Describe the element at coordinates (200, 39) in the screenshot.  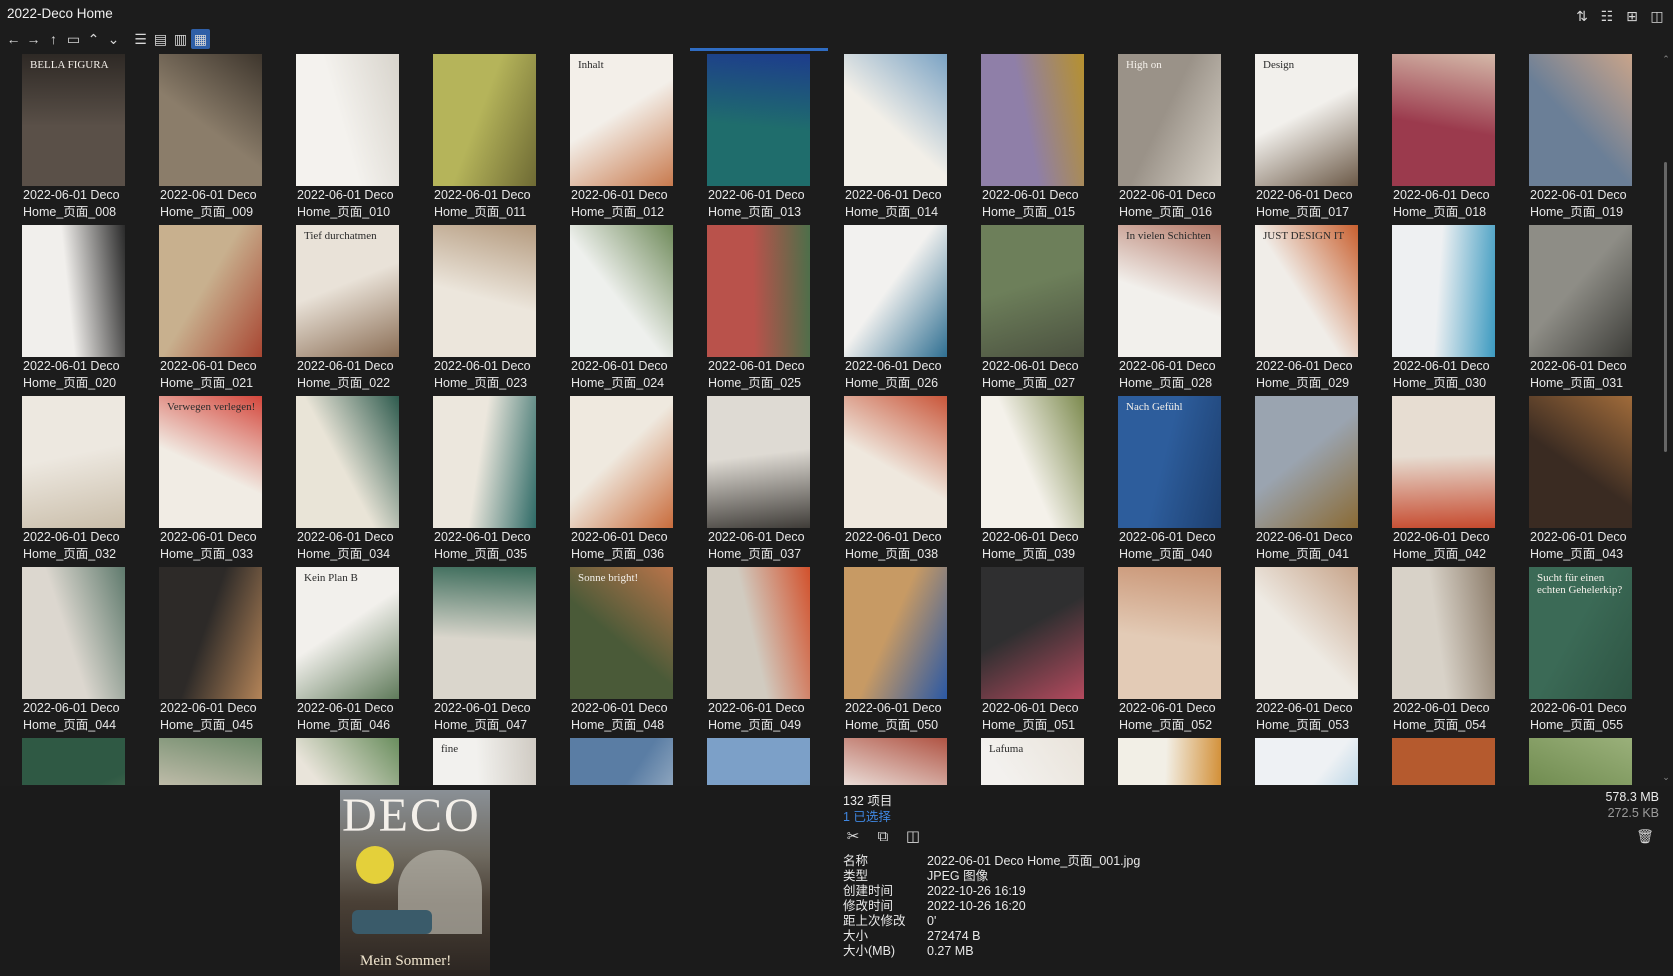
I see `grid-view-icon: ▦` at that location.